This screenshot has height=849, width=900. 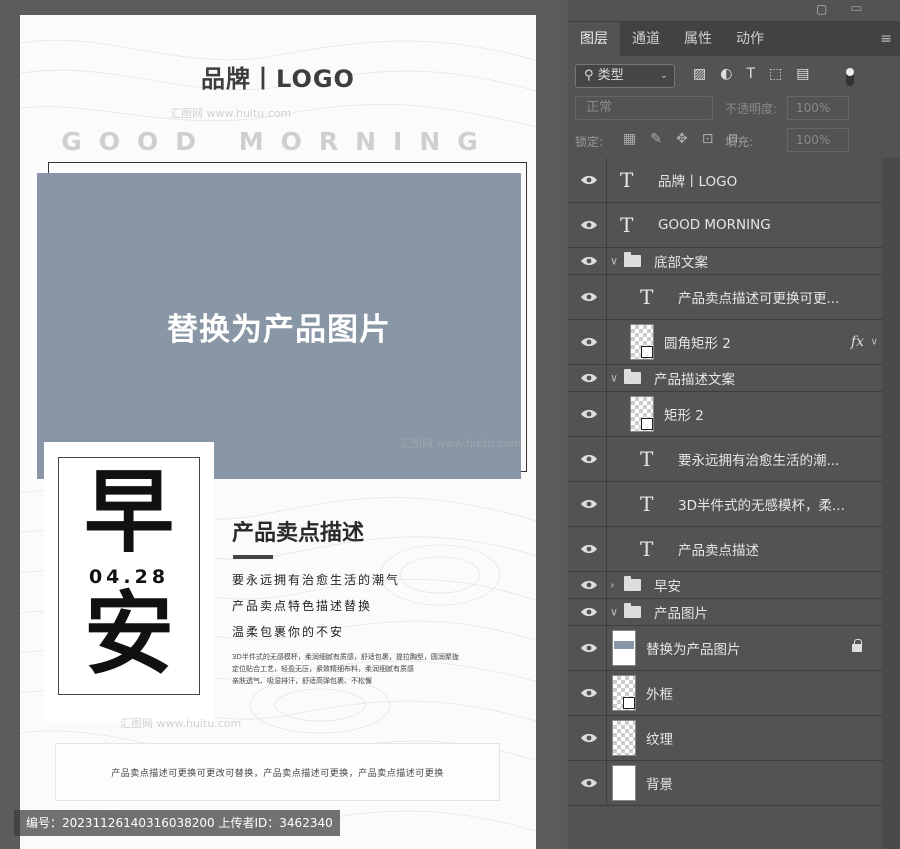 What do you see at coordinates (693, 650) in the screenshot?
I see `layer-name: 替换为产品图片` at bounding box center [693, 650].